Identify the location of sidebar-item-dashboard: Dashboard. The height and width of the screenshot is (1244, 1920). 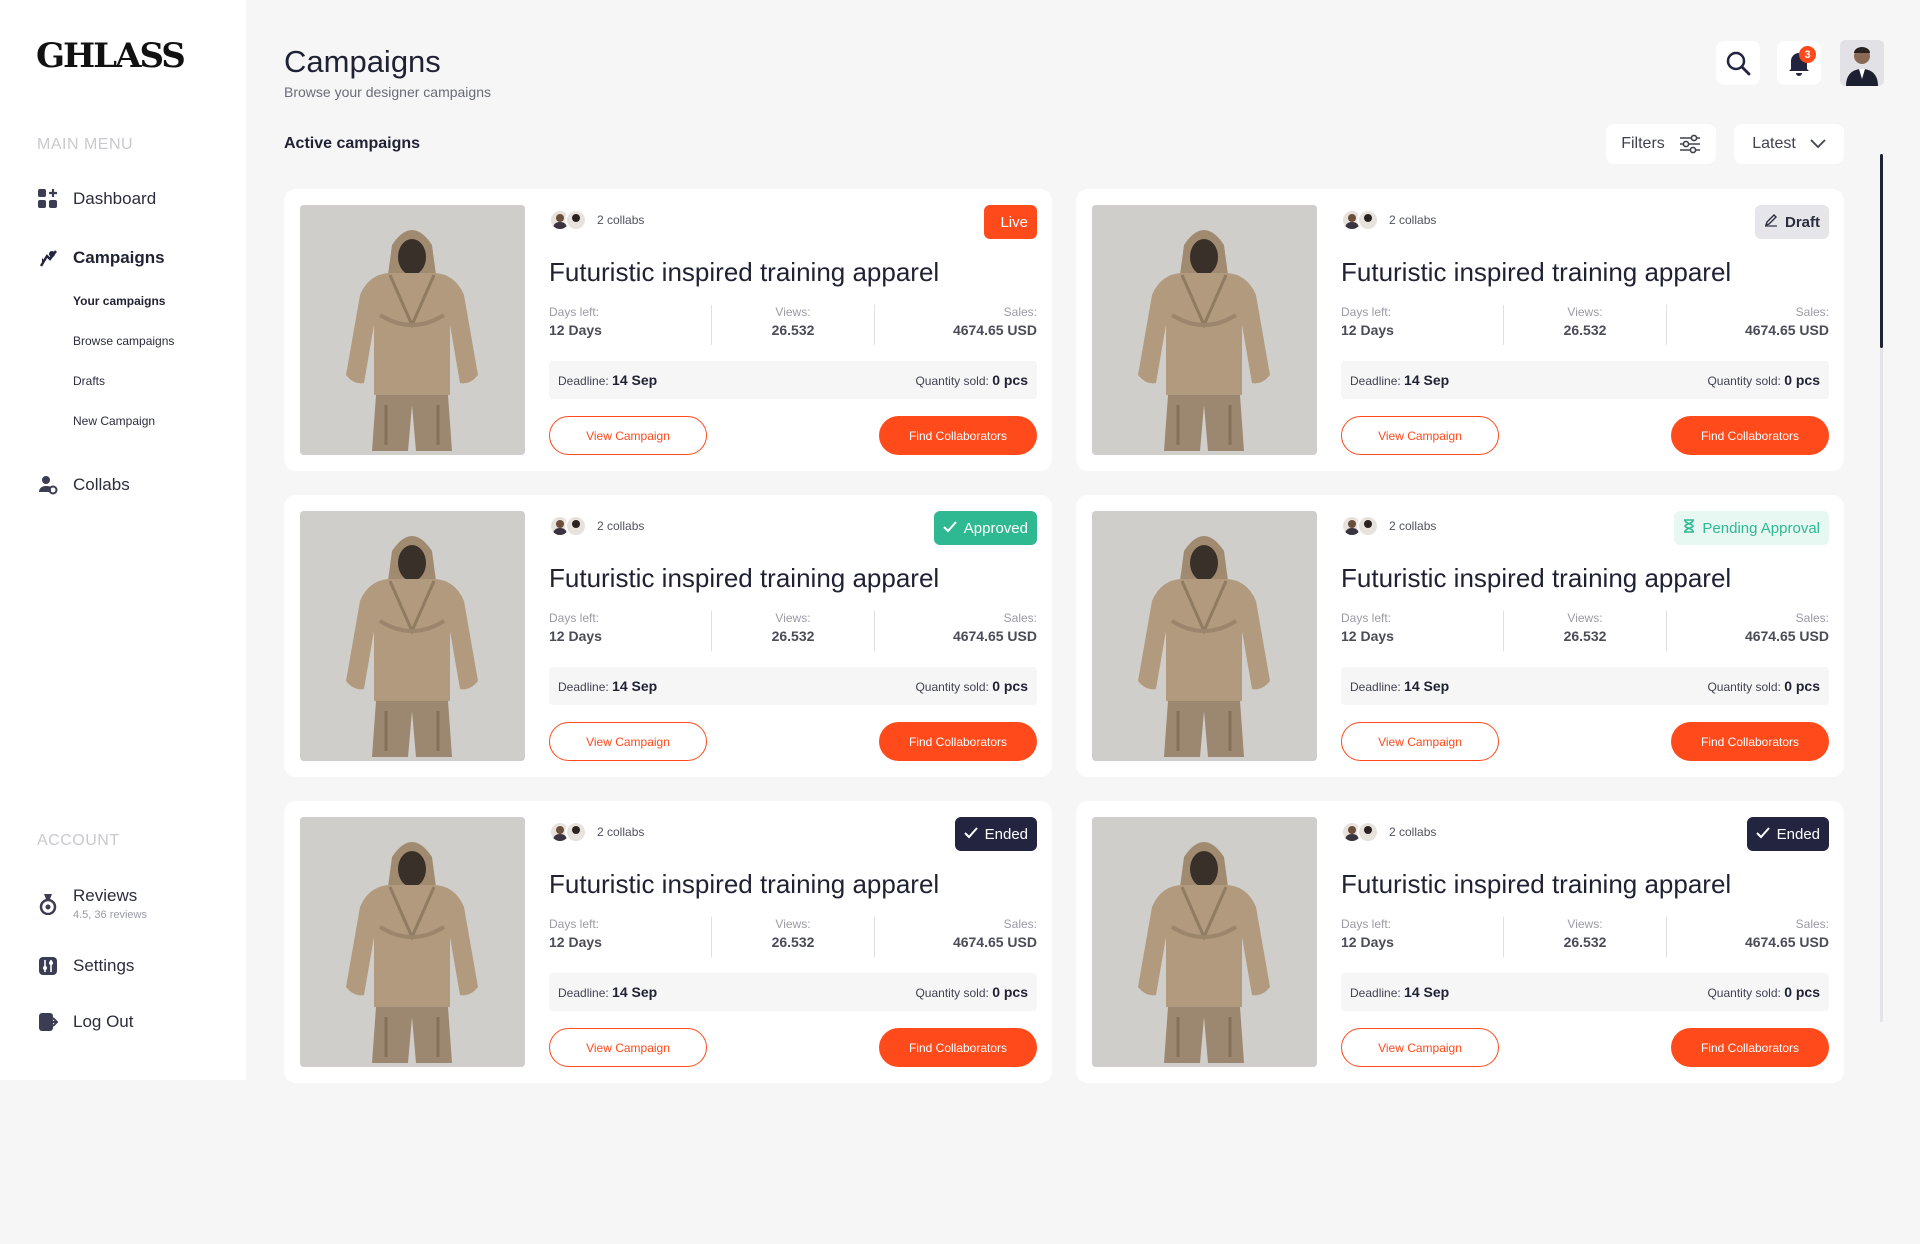
(96, 199).